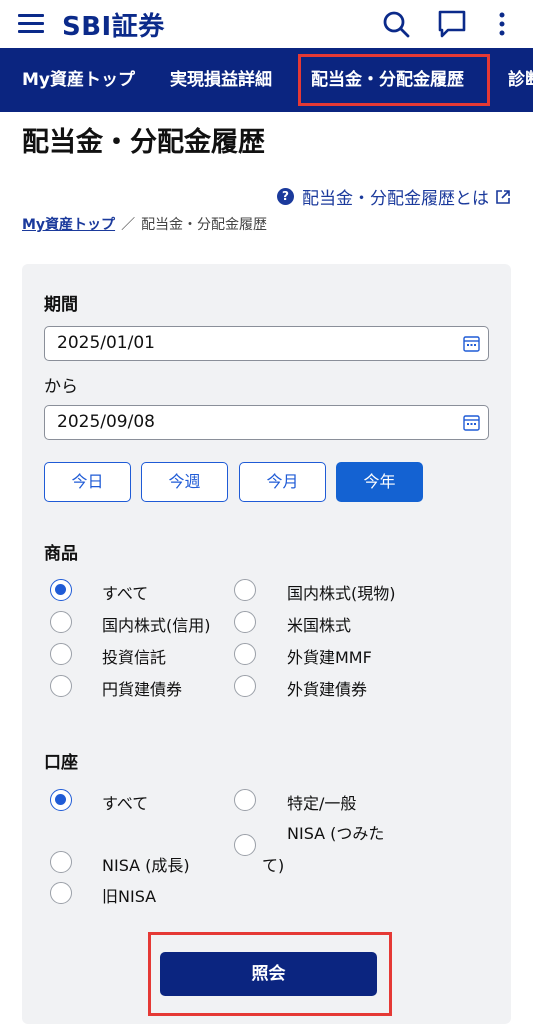 Image resolution: width=533 pixels, height=1024 pixels. I want to click on submit-highlight-box: 照会, so click(270, 974).